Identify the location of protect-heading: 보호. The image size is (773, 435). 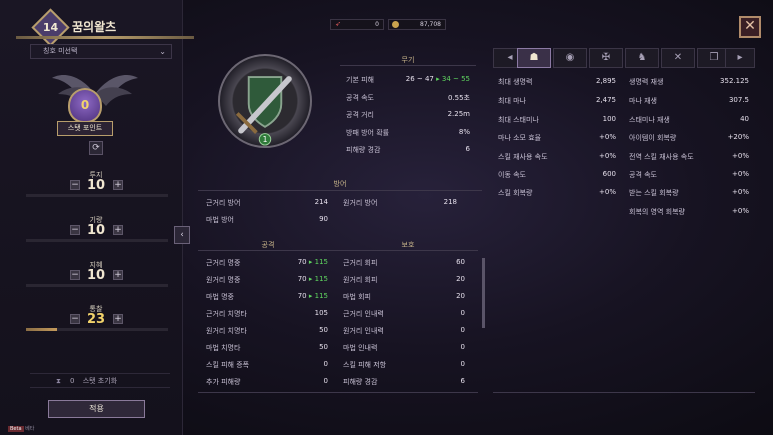
(408, 245).